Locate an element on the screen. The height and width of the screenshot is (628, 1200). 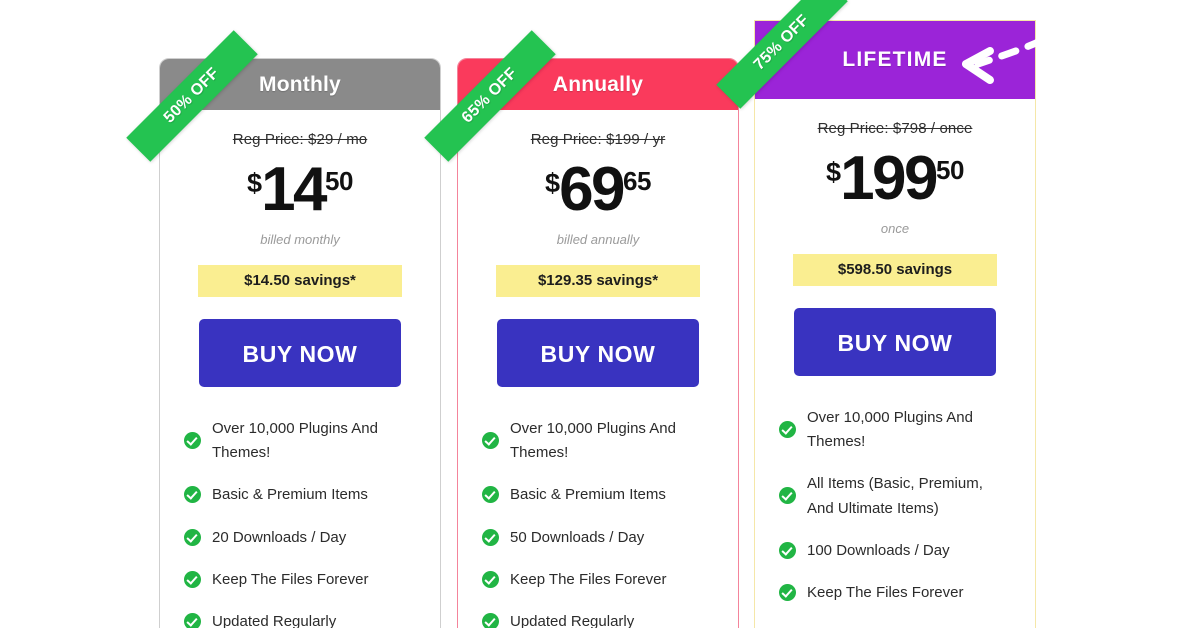
card-header-lifetime: 75% OFF LIFETIME is located at coordinates (875, 54).